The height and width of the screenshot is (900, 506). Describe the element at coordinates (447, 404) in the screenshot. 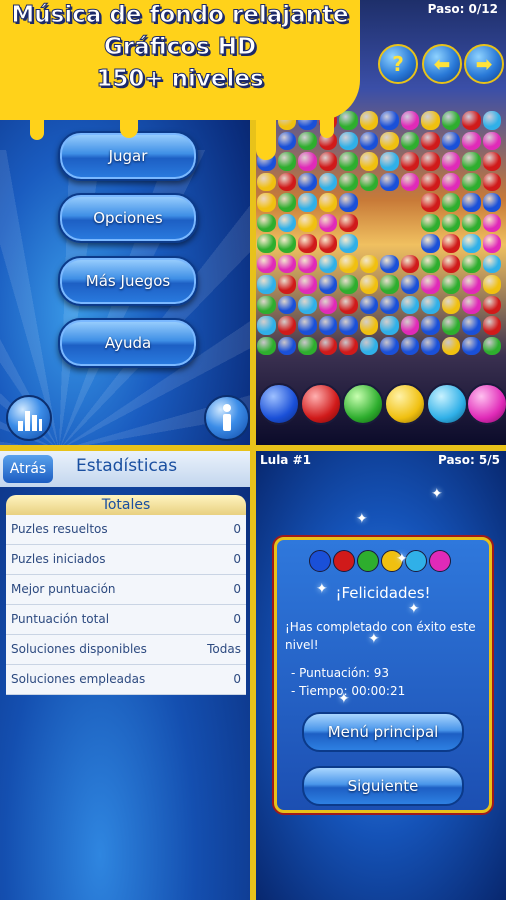

I see `color-cyan` at that location.